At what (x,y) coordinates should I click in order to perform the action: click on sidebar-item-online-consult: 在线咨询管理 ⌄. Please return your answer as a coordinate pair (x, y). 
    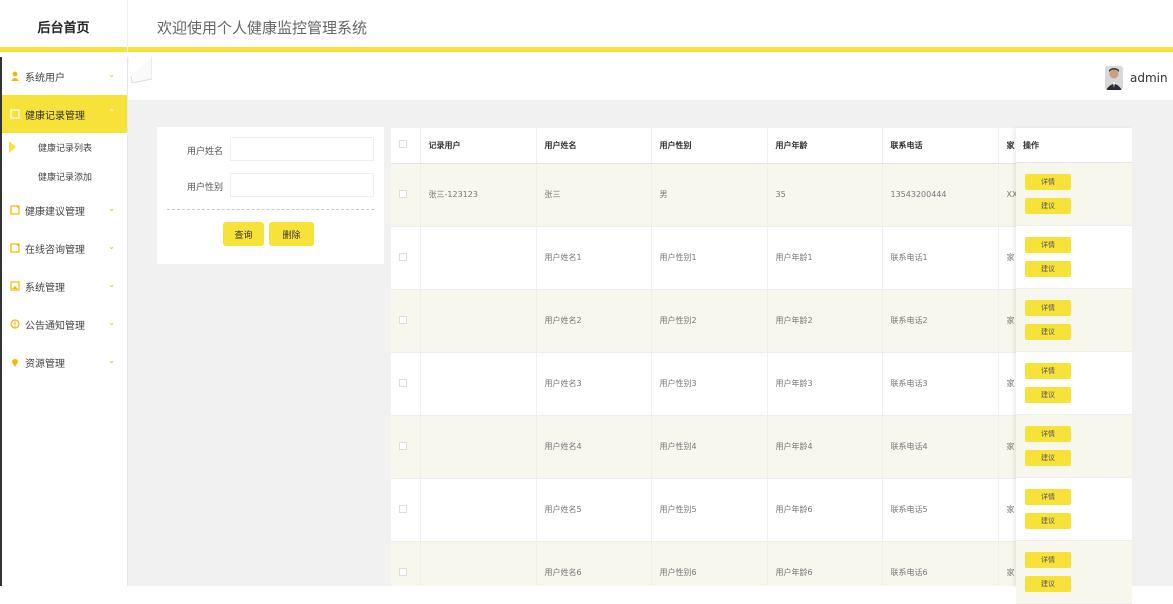
    Looking at the image, I should click on (64, 248).